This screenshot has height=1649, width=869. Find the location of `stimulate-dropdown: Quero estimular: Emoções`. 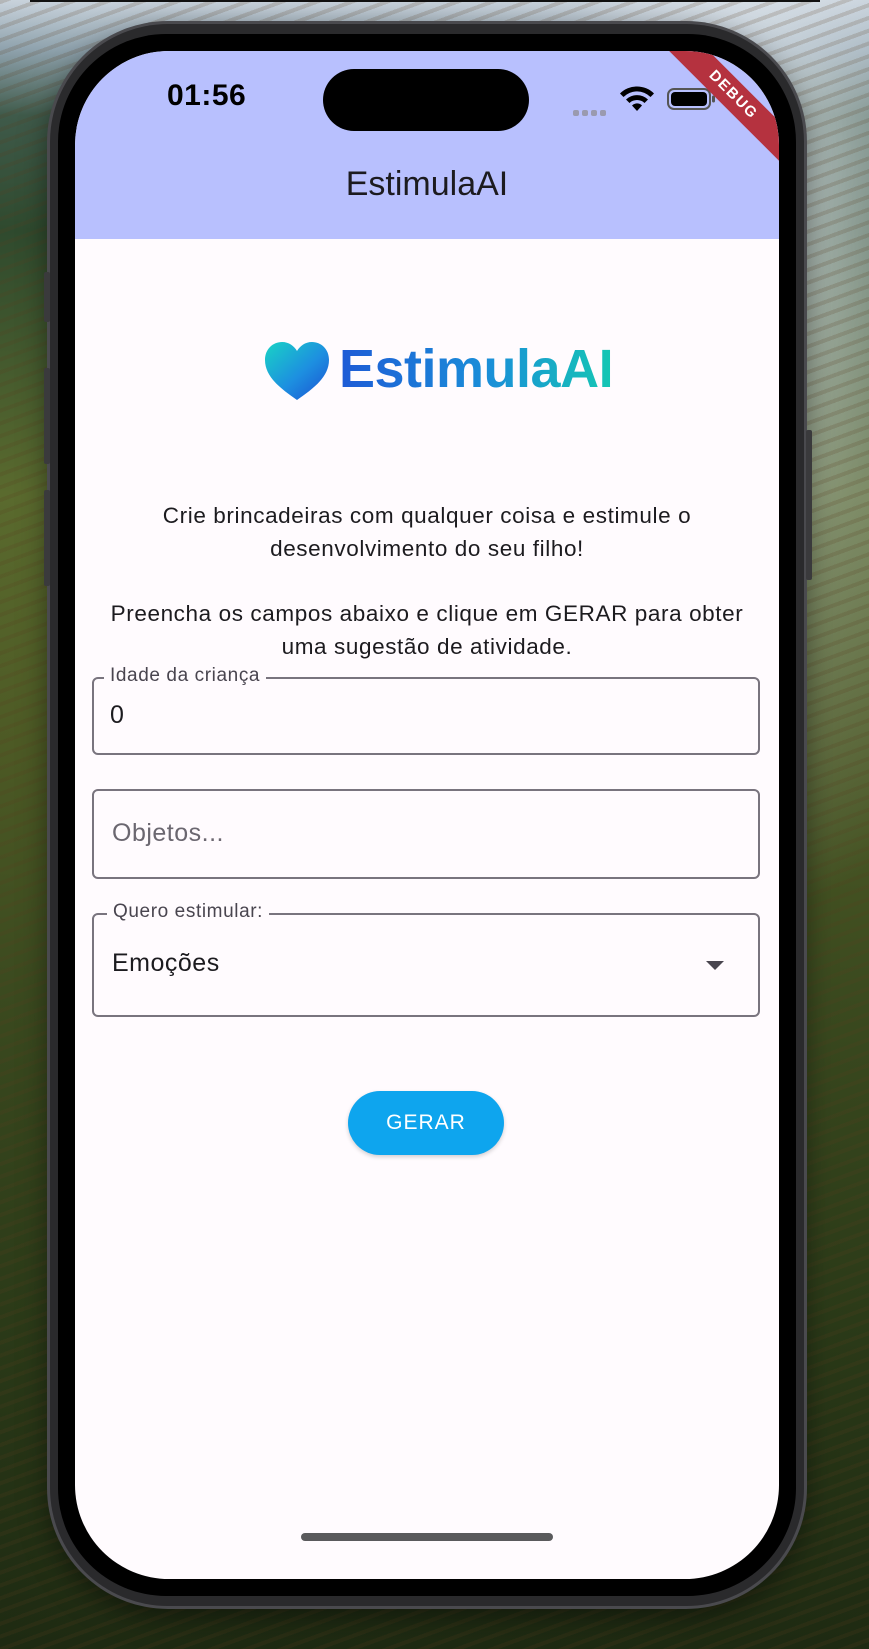

stimulate-dropdown: Quero estimular: Emoções is located at coordinates (426, 959).